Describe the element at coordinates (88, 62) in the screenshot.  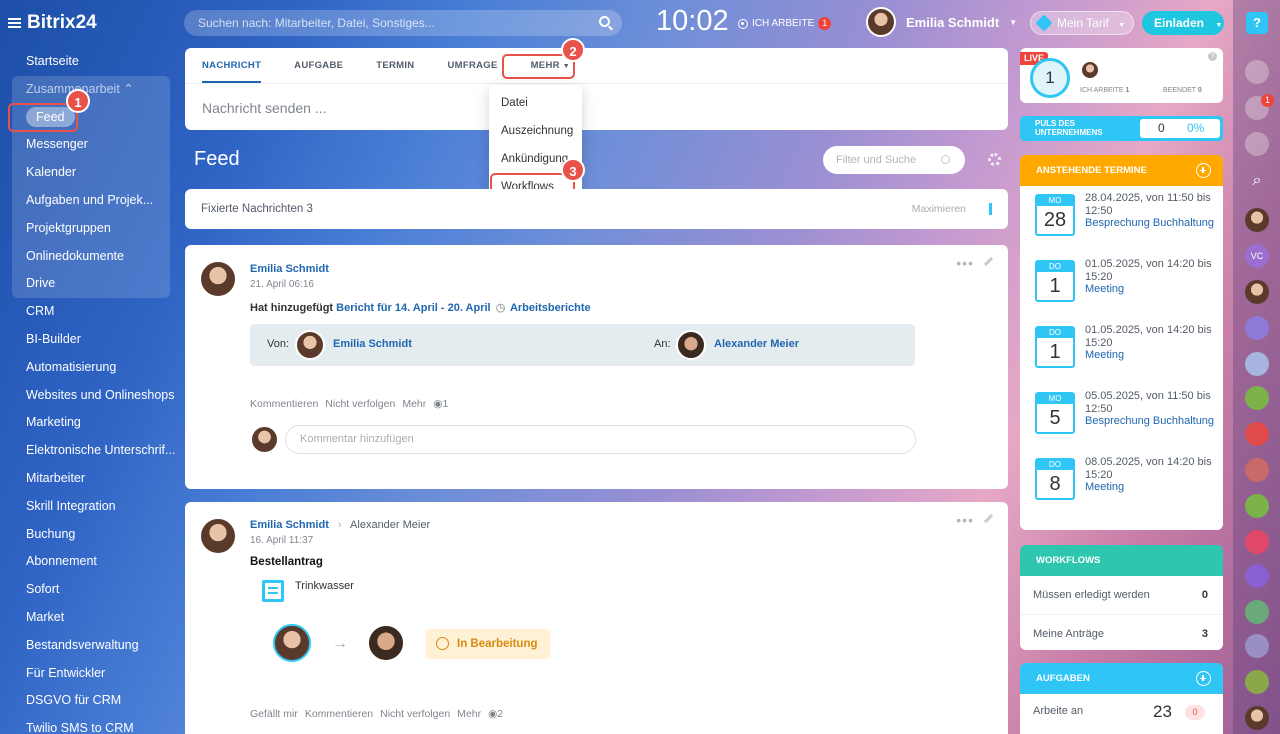
I see `sidebar-item-startseite: Startseite` at that location.